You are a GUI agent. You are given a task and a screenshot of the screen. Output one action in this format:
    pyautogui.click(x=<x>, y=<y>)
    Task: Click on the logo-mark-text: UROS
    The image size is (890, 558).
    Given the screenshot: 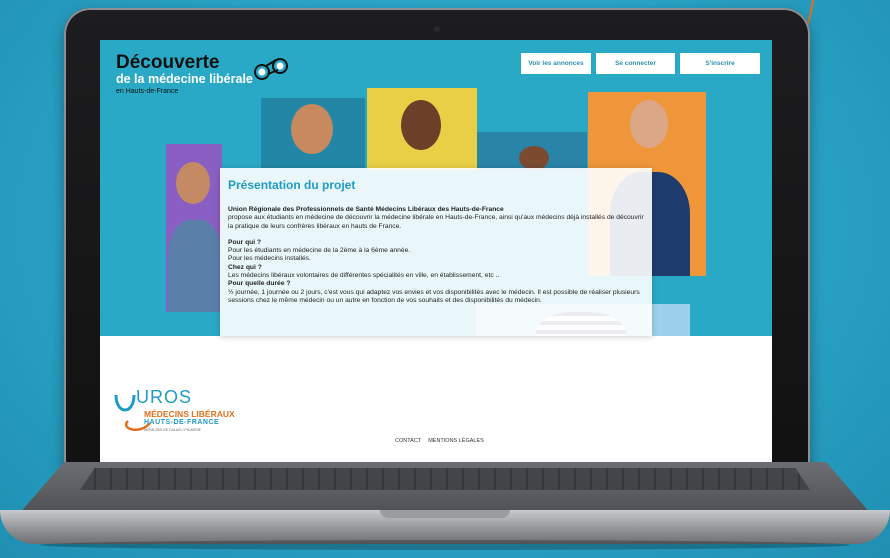 What is the action you would take?
    pyautogui.click(x=164, y=397)
    